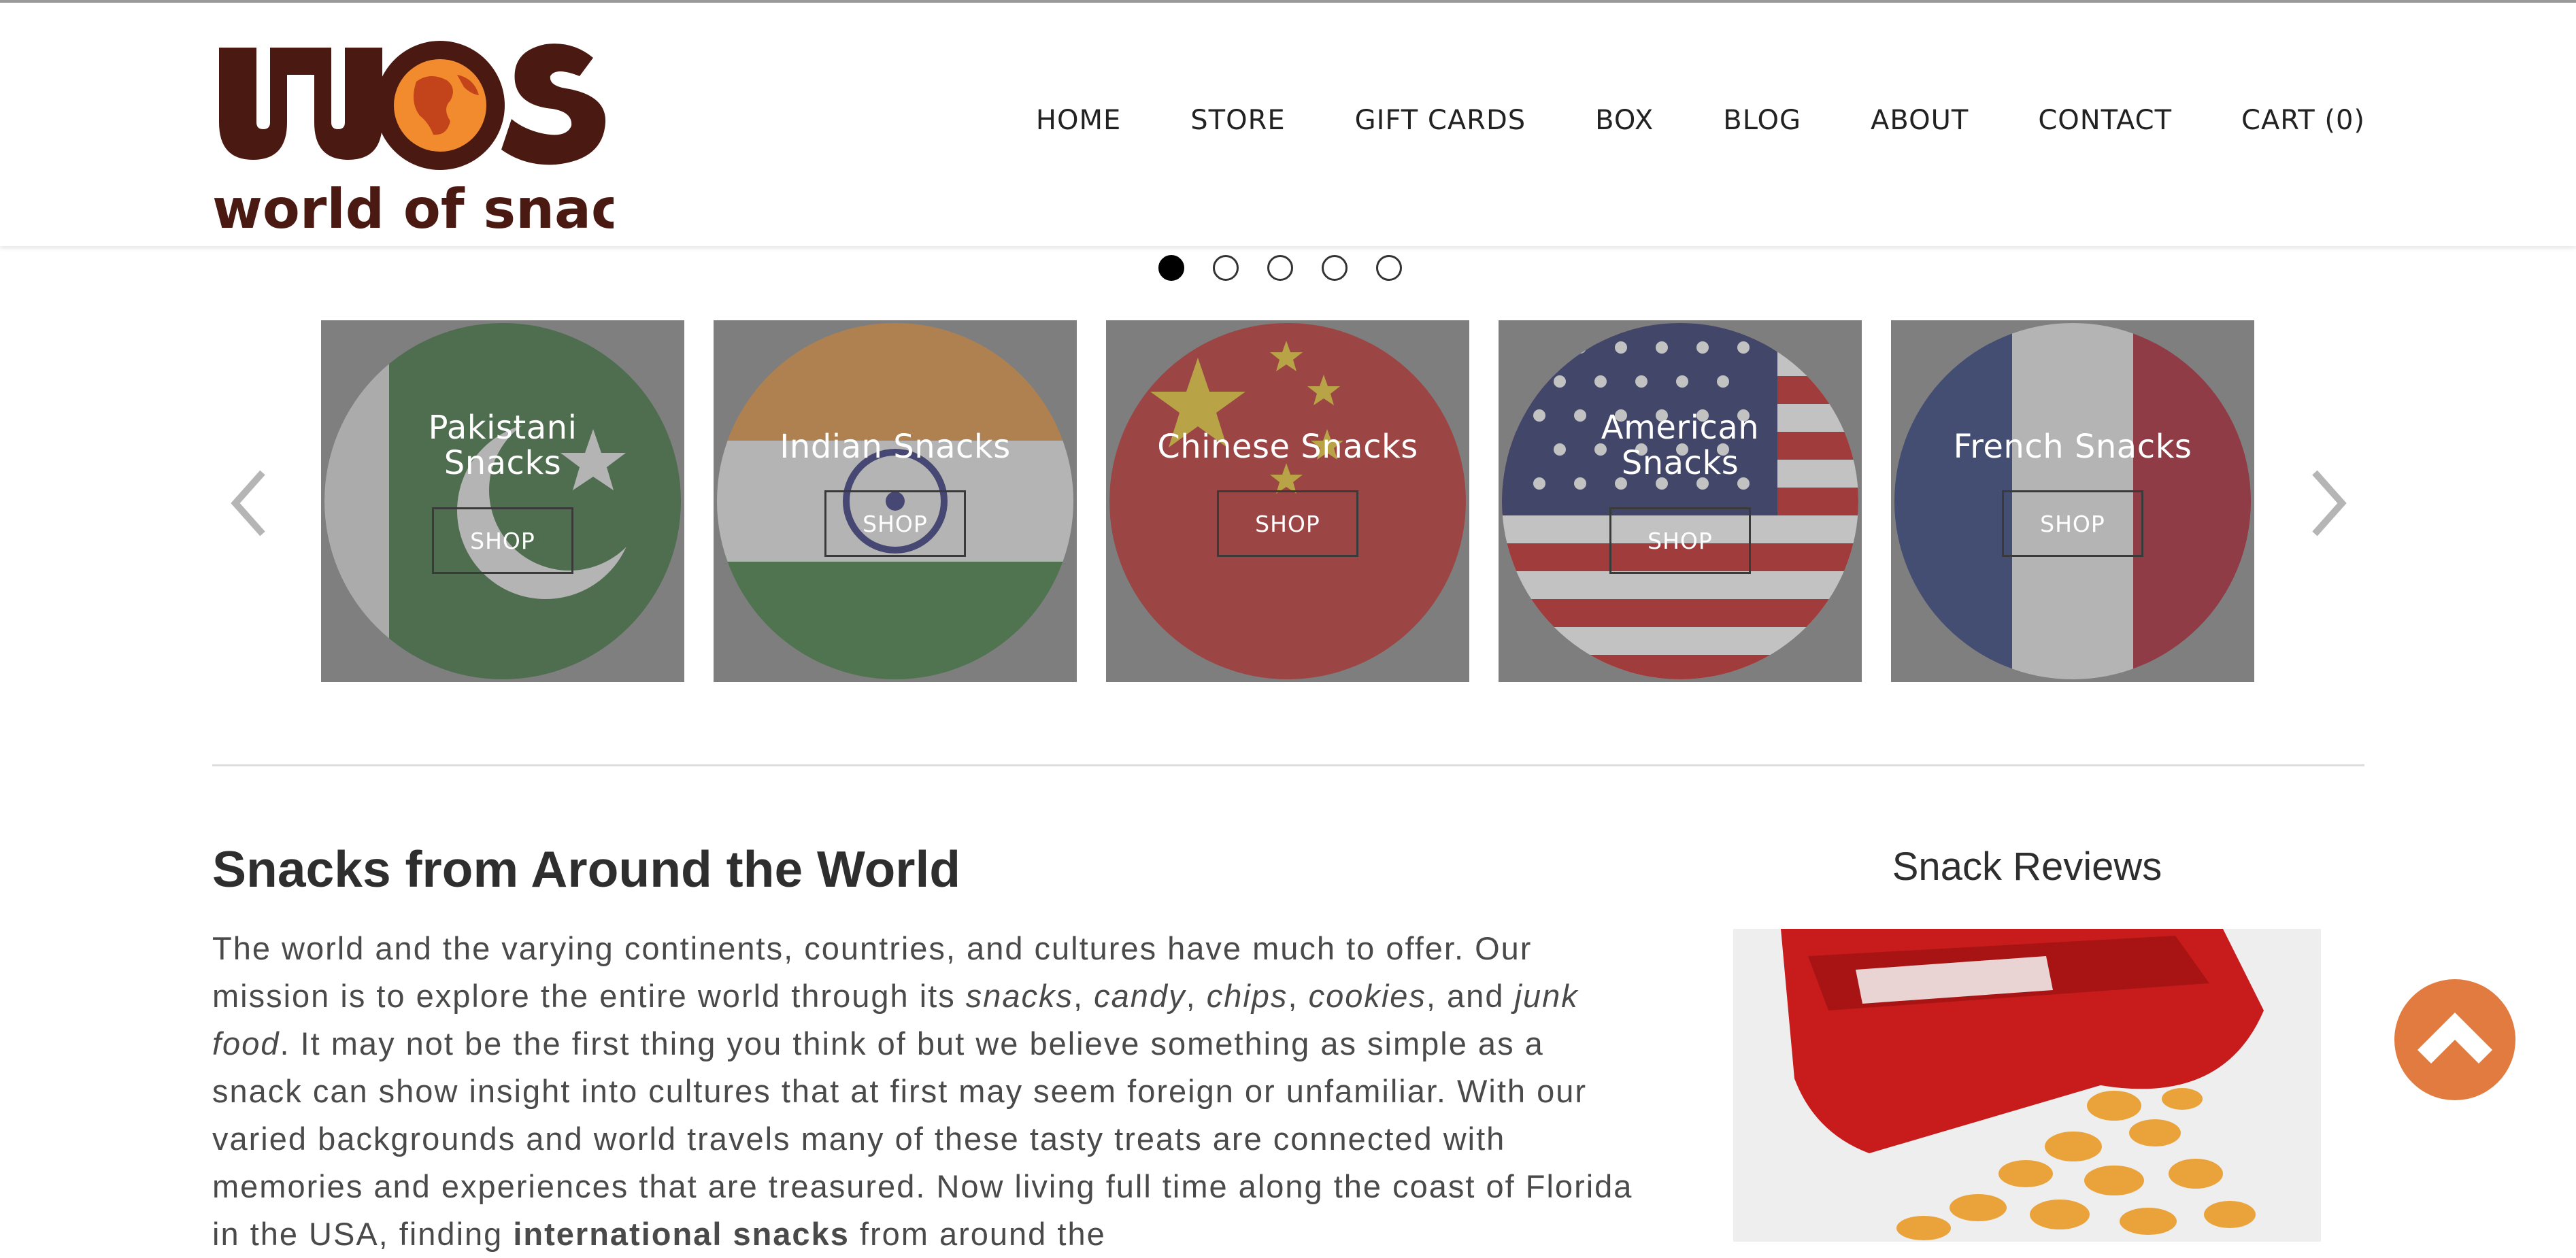 Image resolution: width=2576 pixels, height=1258 pixels. What do you see at coordinates (2027, 867) in the screenshot?
I see `snack-reviews-title: Snack Reviews` at bounding box center [2027, 867].